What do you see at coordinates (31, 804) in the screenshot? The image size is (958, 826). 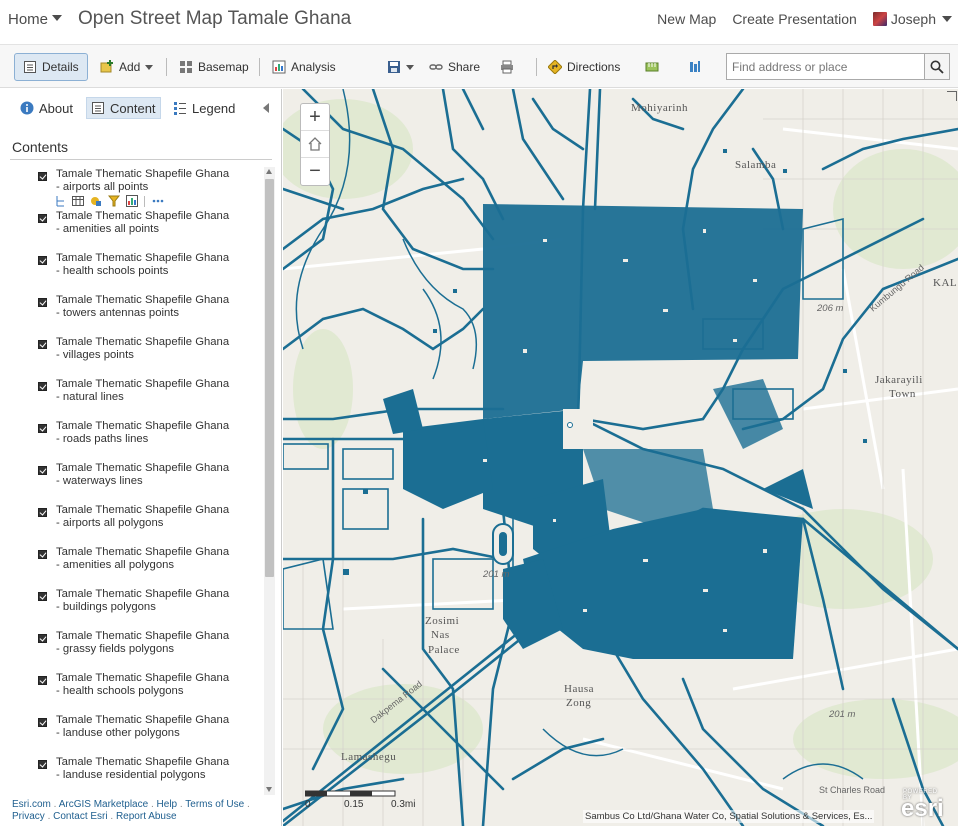 I see `esri-com-link: Esri.com` at bounding box center [31, 804].